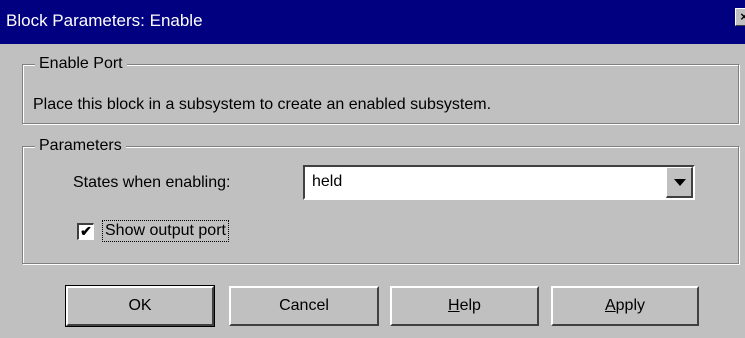 The image size is (745, 338). Describe the element at coordinates (372, 22) in the screenshot. I see `title-bar: Block Parameters: Enable ×` at that location.